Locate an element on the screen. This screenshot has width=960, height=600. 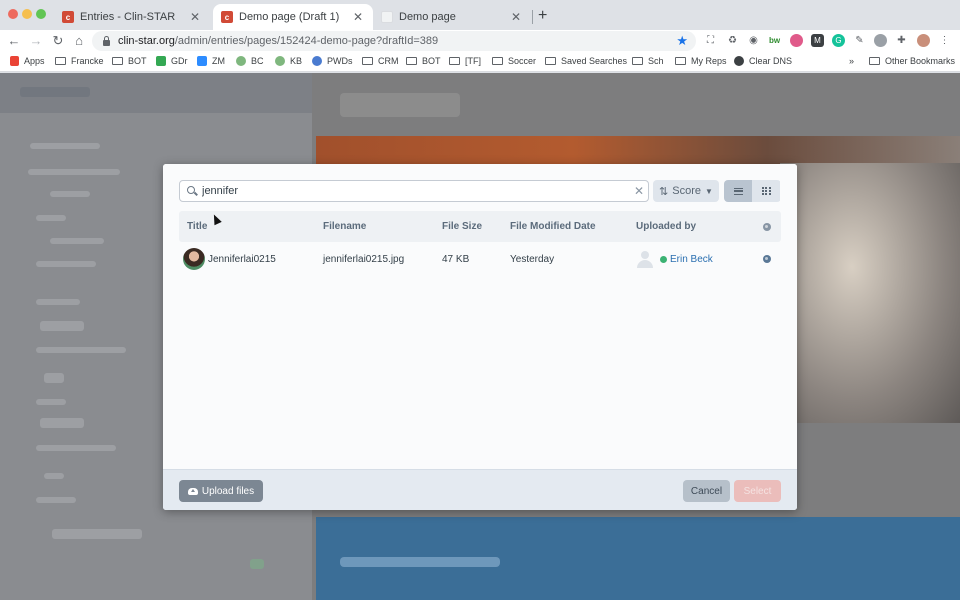
upload-files-button: Upload files is located at coordinates (221, 491).